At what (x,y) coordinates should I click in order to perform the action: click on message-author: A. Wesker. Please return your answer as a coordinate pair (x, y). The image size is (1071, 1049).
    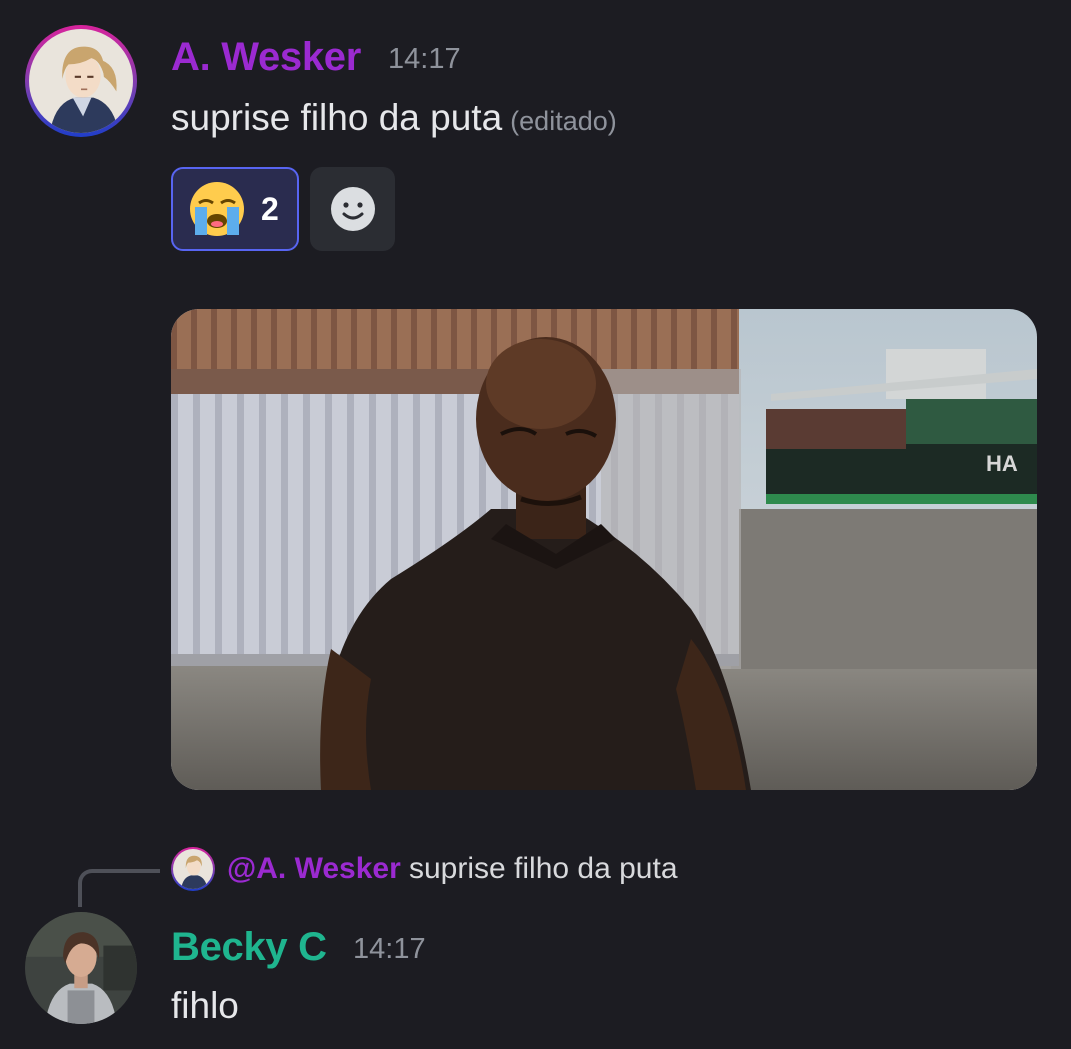
    Looking at the image, I should click on (266, 57).